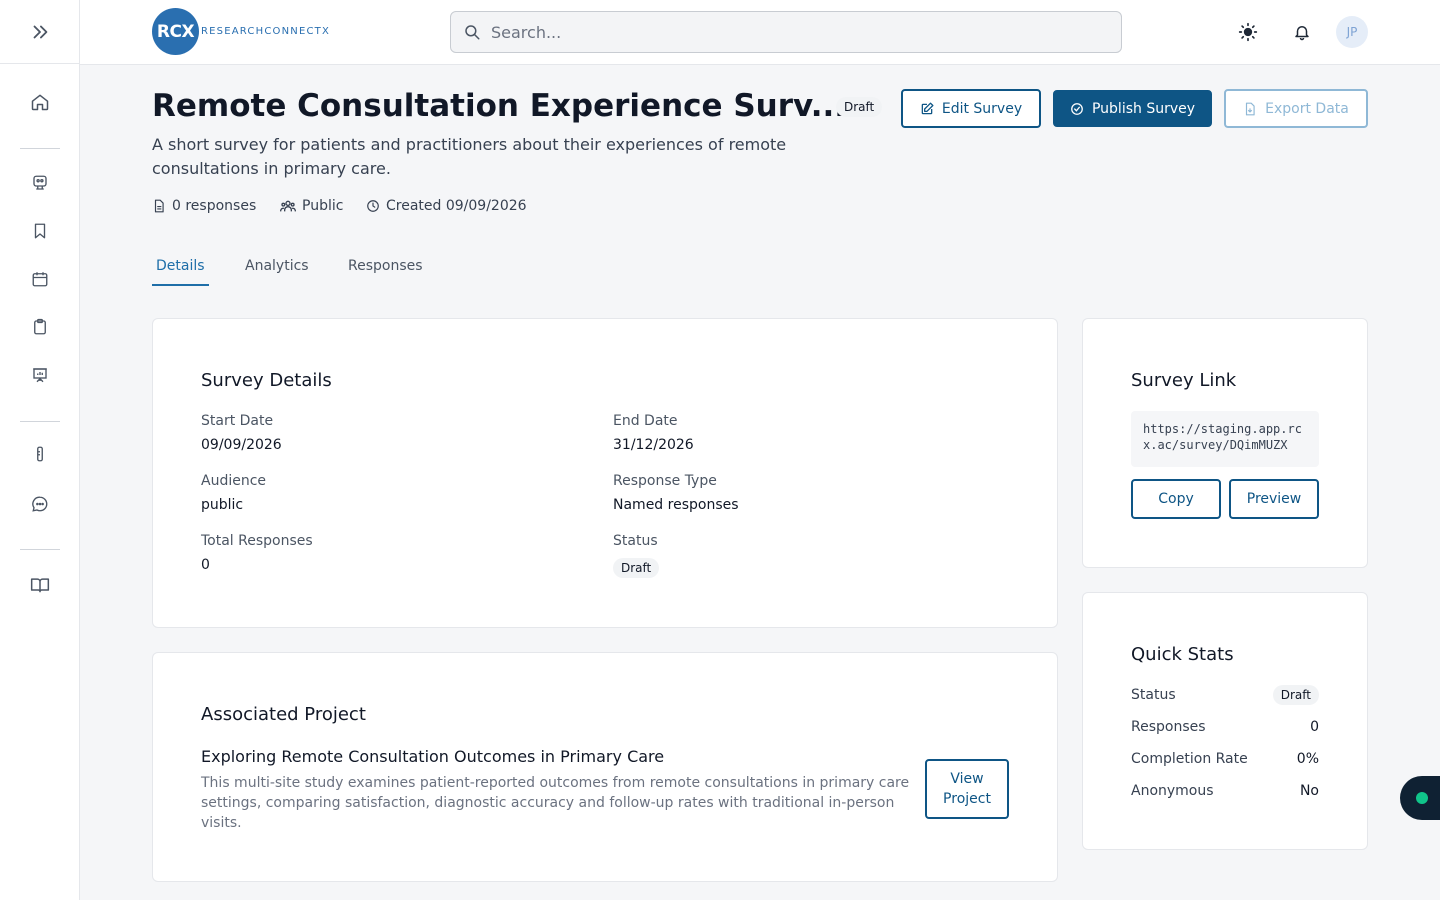  I want to click on edit-survey-button: Edit Survey, so click(971, 108).